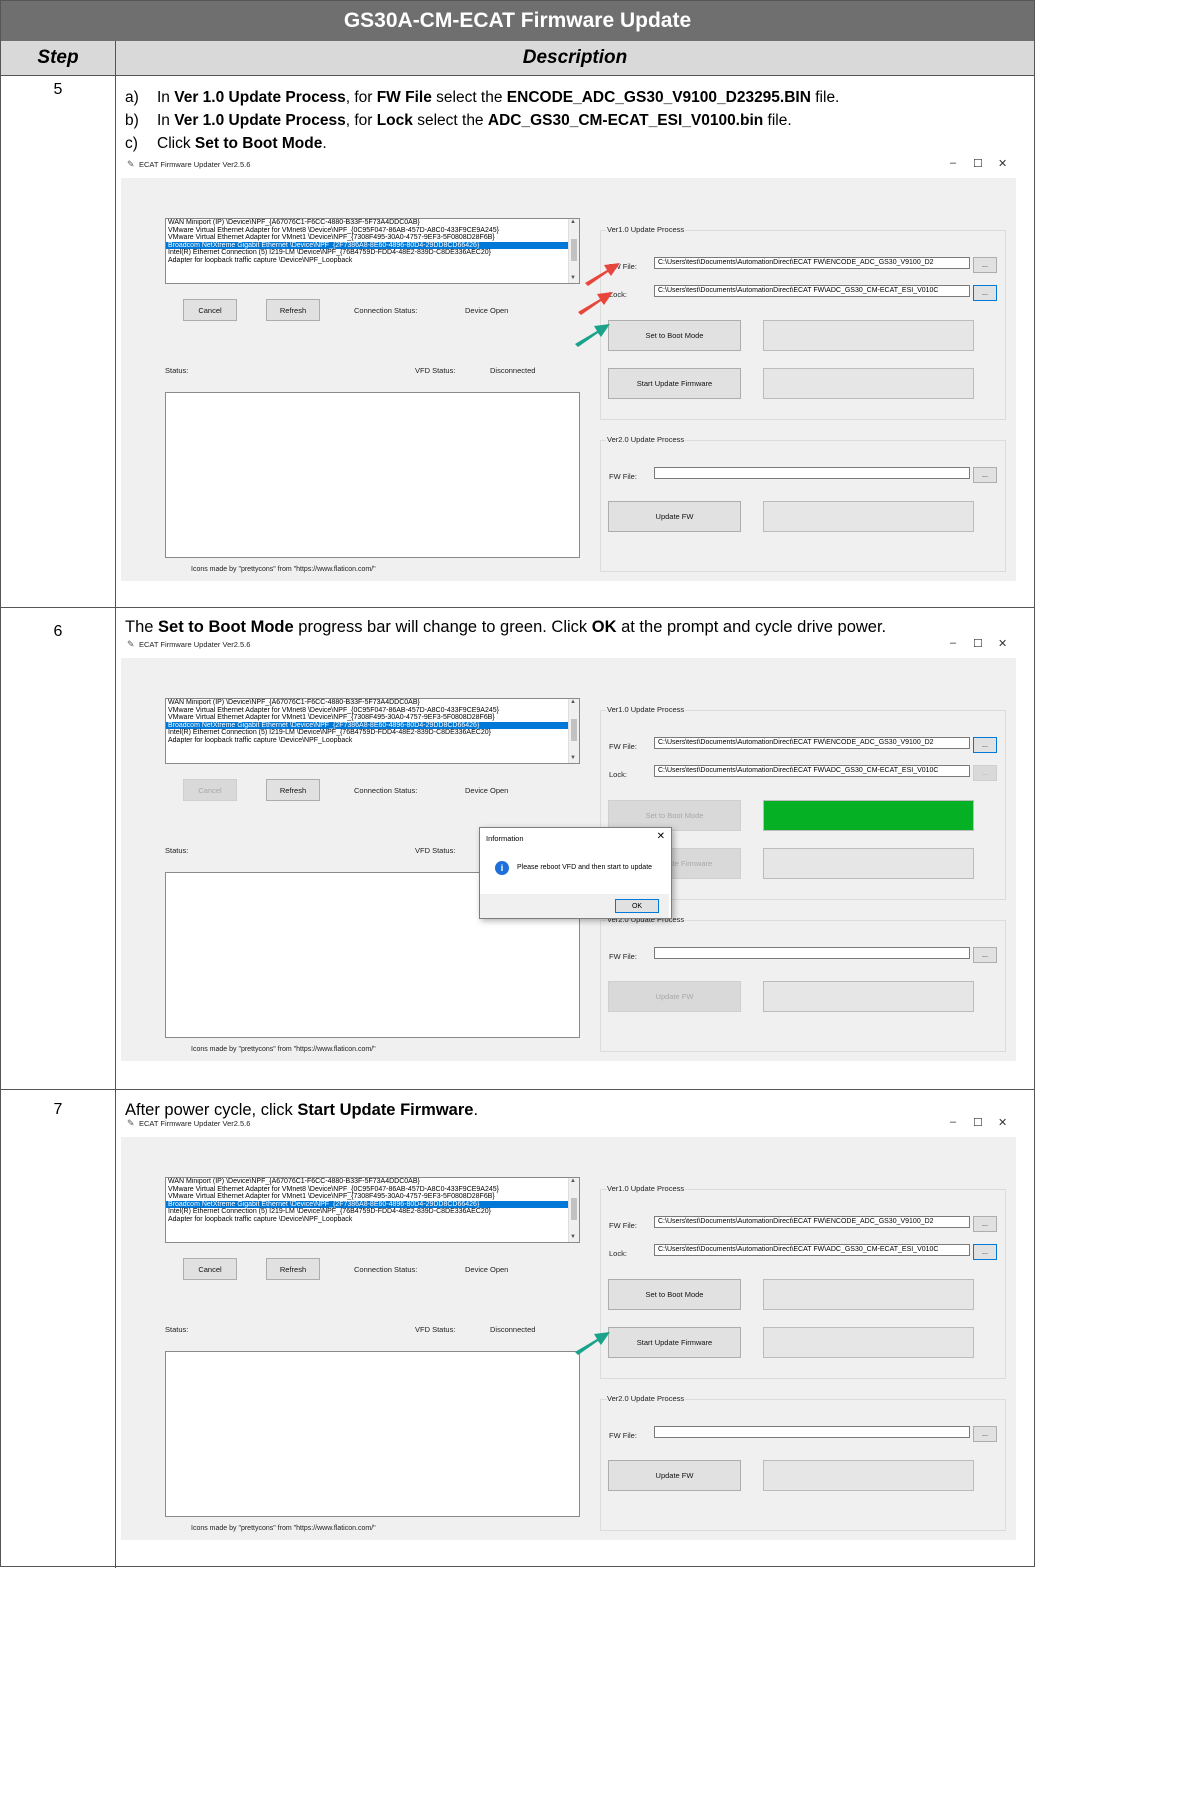 The height and width of the screenshot is (1818, 1201). I want to click on status-label: Status:, so click(177, 850).